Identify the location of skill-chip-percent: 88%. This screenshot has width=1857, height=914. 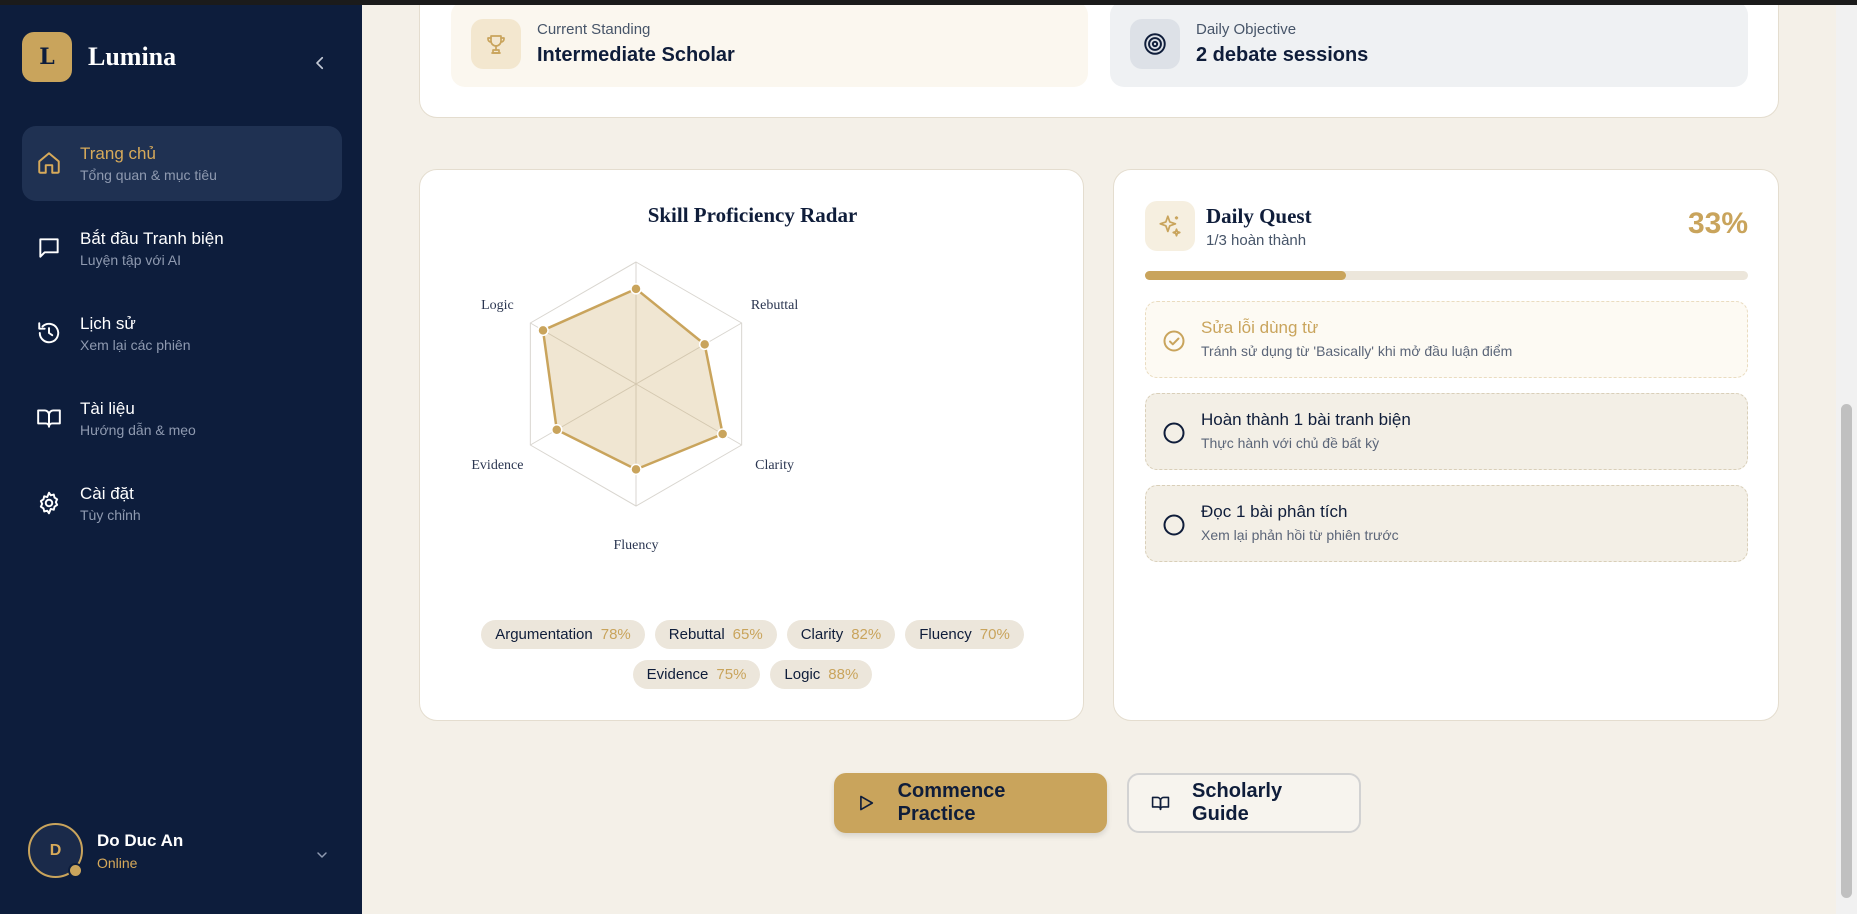
(843, 674).